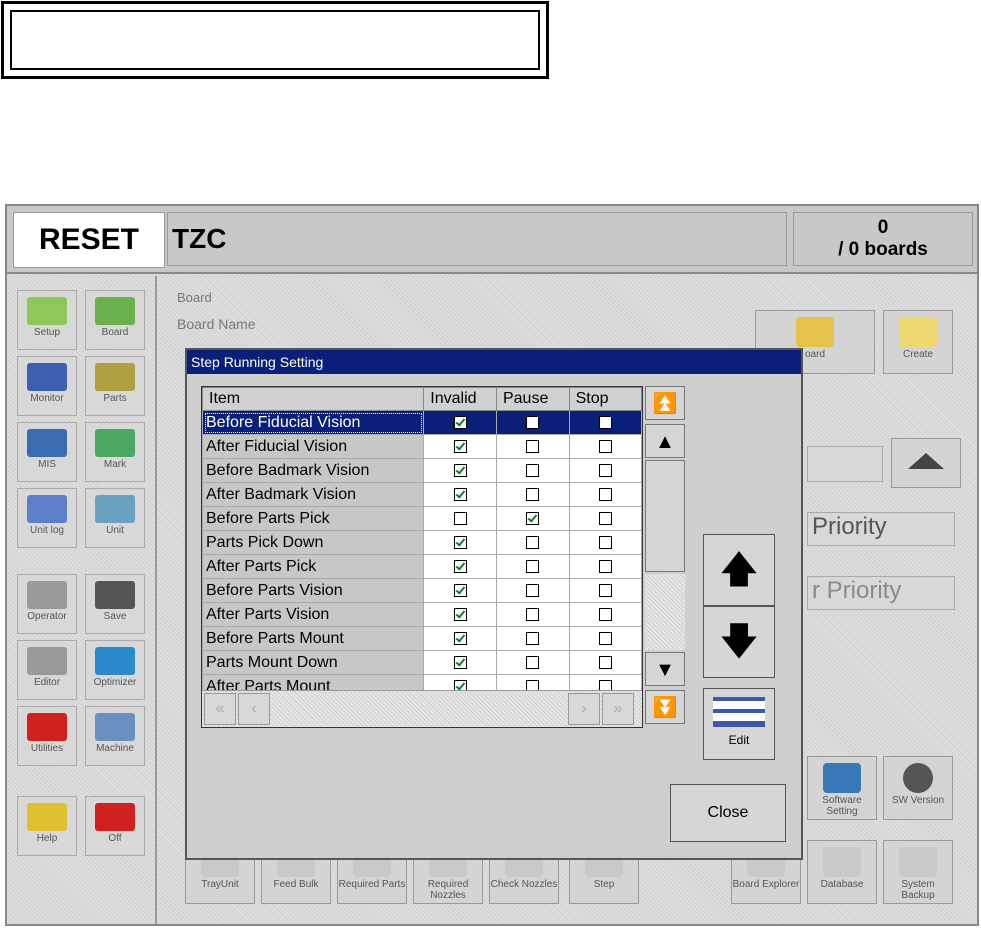 This screenshot has width=981, height=929. What do you see at coordinates (665, 441) in the screenshot?
I see `scroll-up-icon: ▲` at bounding box center [665, 441].